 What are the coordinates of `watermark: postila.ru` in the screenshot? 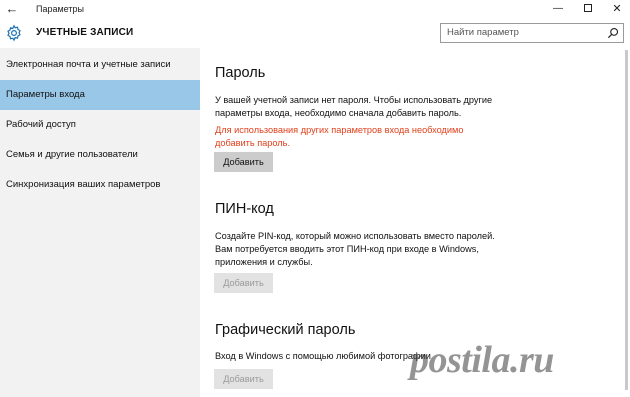 It's located at (482, 360).